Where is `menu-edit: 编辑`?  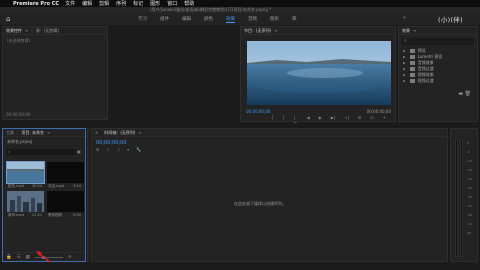
menu-edit: 编辑 is located at coordinates (87, 3).